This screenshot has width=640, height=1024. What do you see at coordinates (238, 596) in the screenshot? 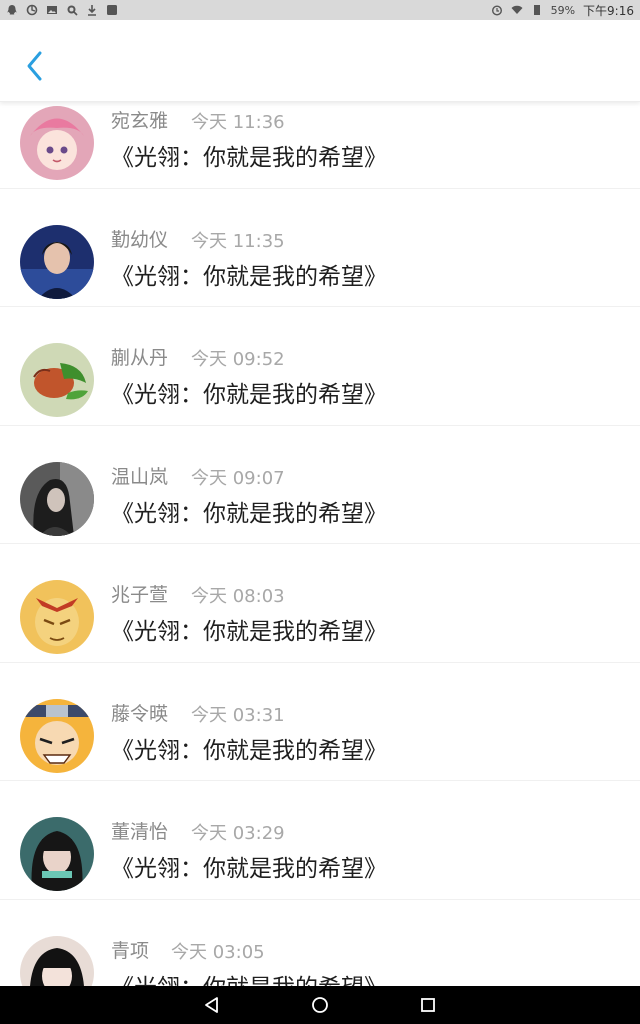
I see `message-time: 今天 08:03` at bounding box center [238, 596].